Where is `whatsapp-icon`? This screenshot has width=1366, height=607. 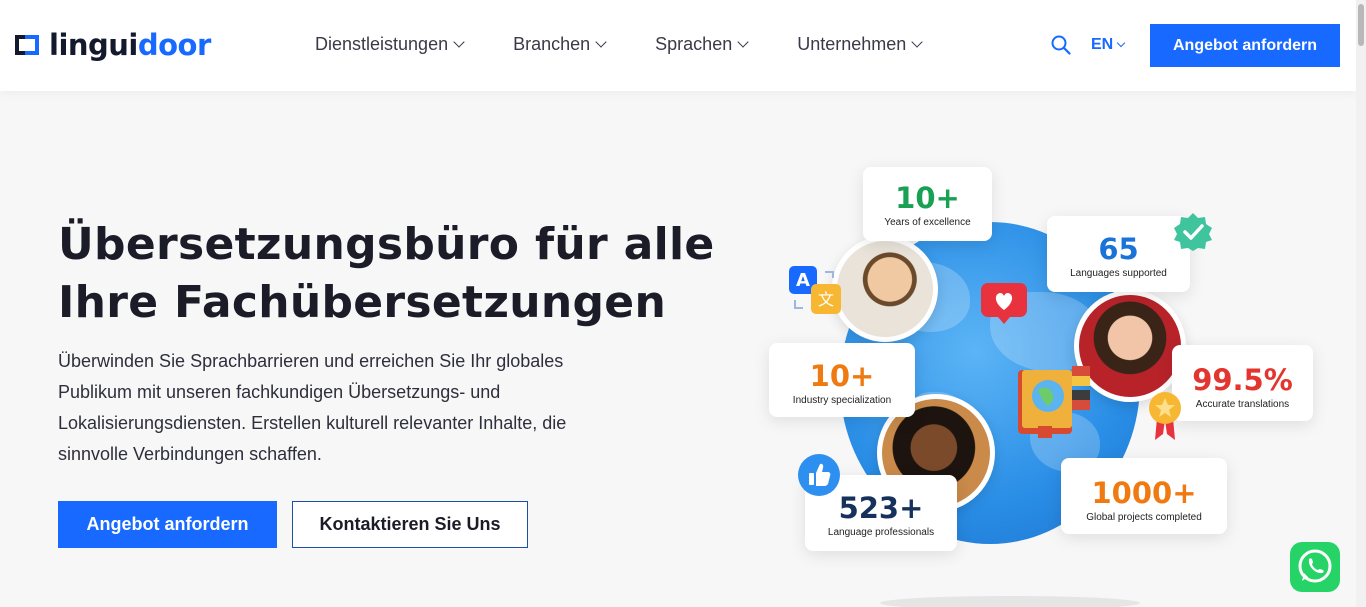
whatsapp-icon is located at coordinates (1315, 569).